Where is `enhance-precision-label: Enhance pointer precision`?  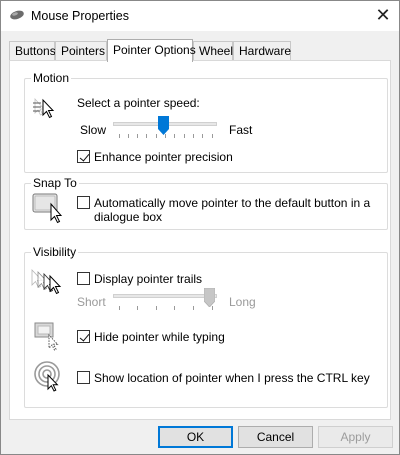
enhance-precision-label: Enhance pointer precision is located at coordinates (163, 157).